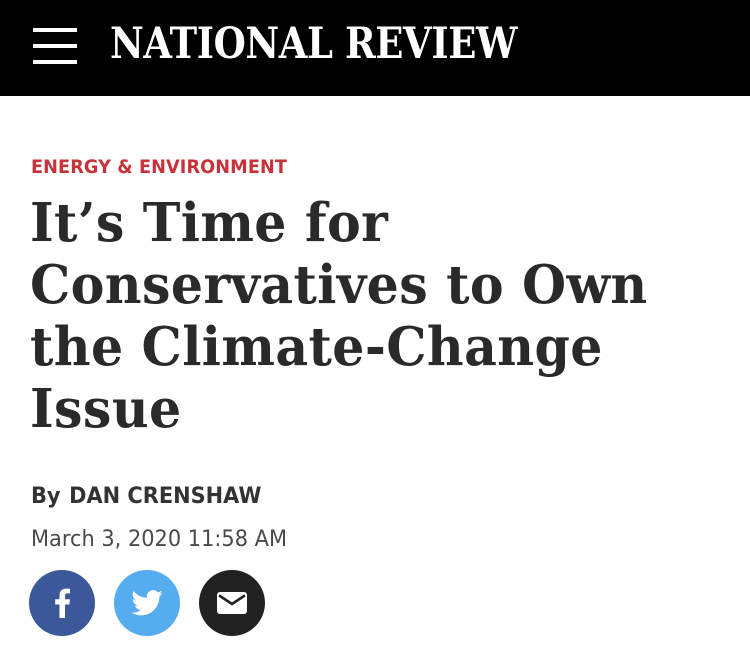 Image resolution: width=750 pixels, height=655 pixels. I want to click on site-header: NATIONAL REVIEW, so click(375, 48).